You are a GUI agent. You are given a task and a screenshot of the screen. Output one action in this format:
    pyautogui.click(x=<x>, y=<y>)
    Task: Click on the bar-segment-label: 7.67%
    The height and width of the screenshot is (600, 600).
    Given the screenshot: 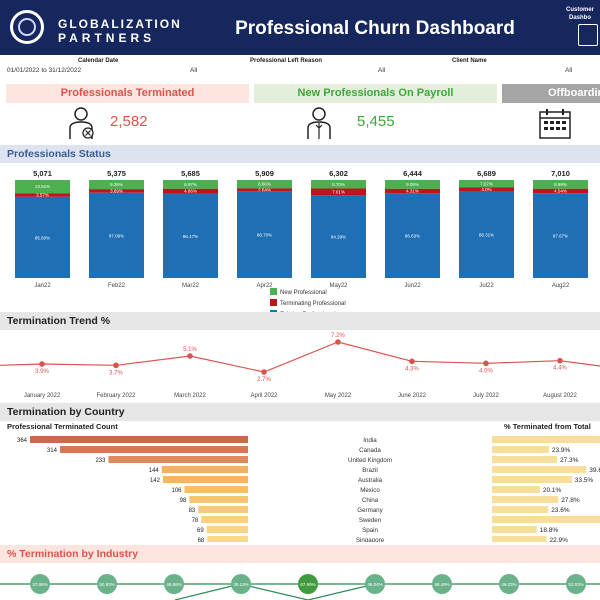 What is the action you would take?
    pyautogui.click(x=486, y=183)
    